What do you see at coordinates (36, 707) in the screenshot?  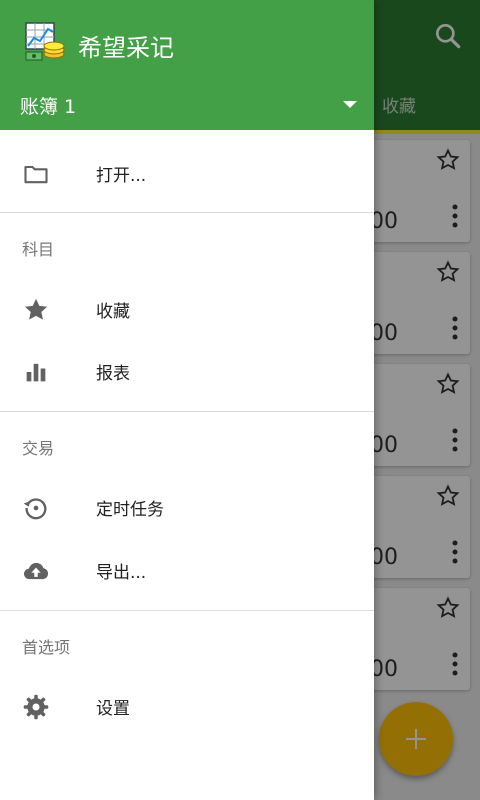 I see `gear-icon` at bounding box center [36, 707].